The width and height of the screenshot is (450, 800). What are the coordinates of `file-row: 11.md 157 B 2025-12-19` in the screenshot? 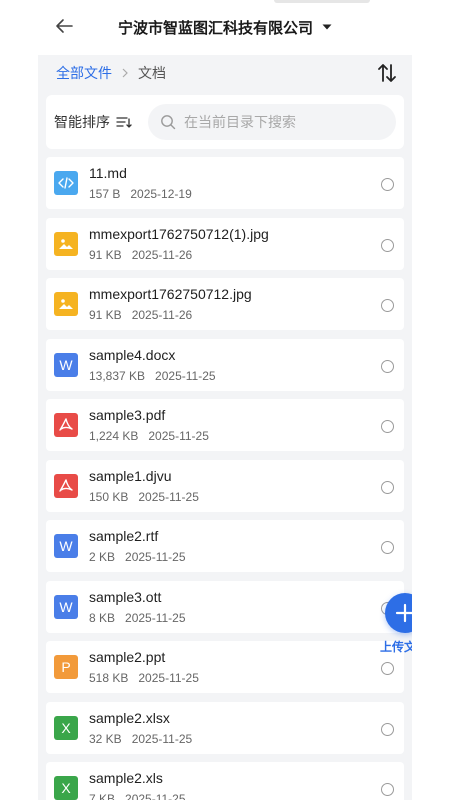 It's located at (225, 183).